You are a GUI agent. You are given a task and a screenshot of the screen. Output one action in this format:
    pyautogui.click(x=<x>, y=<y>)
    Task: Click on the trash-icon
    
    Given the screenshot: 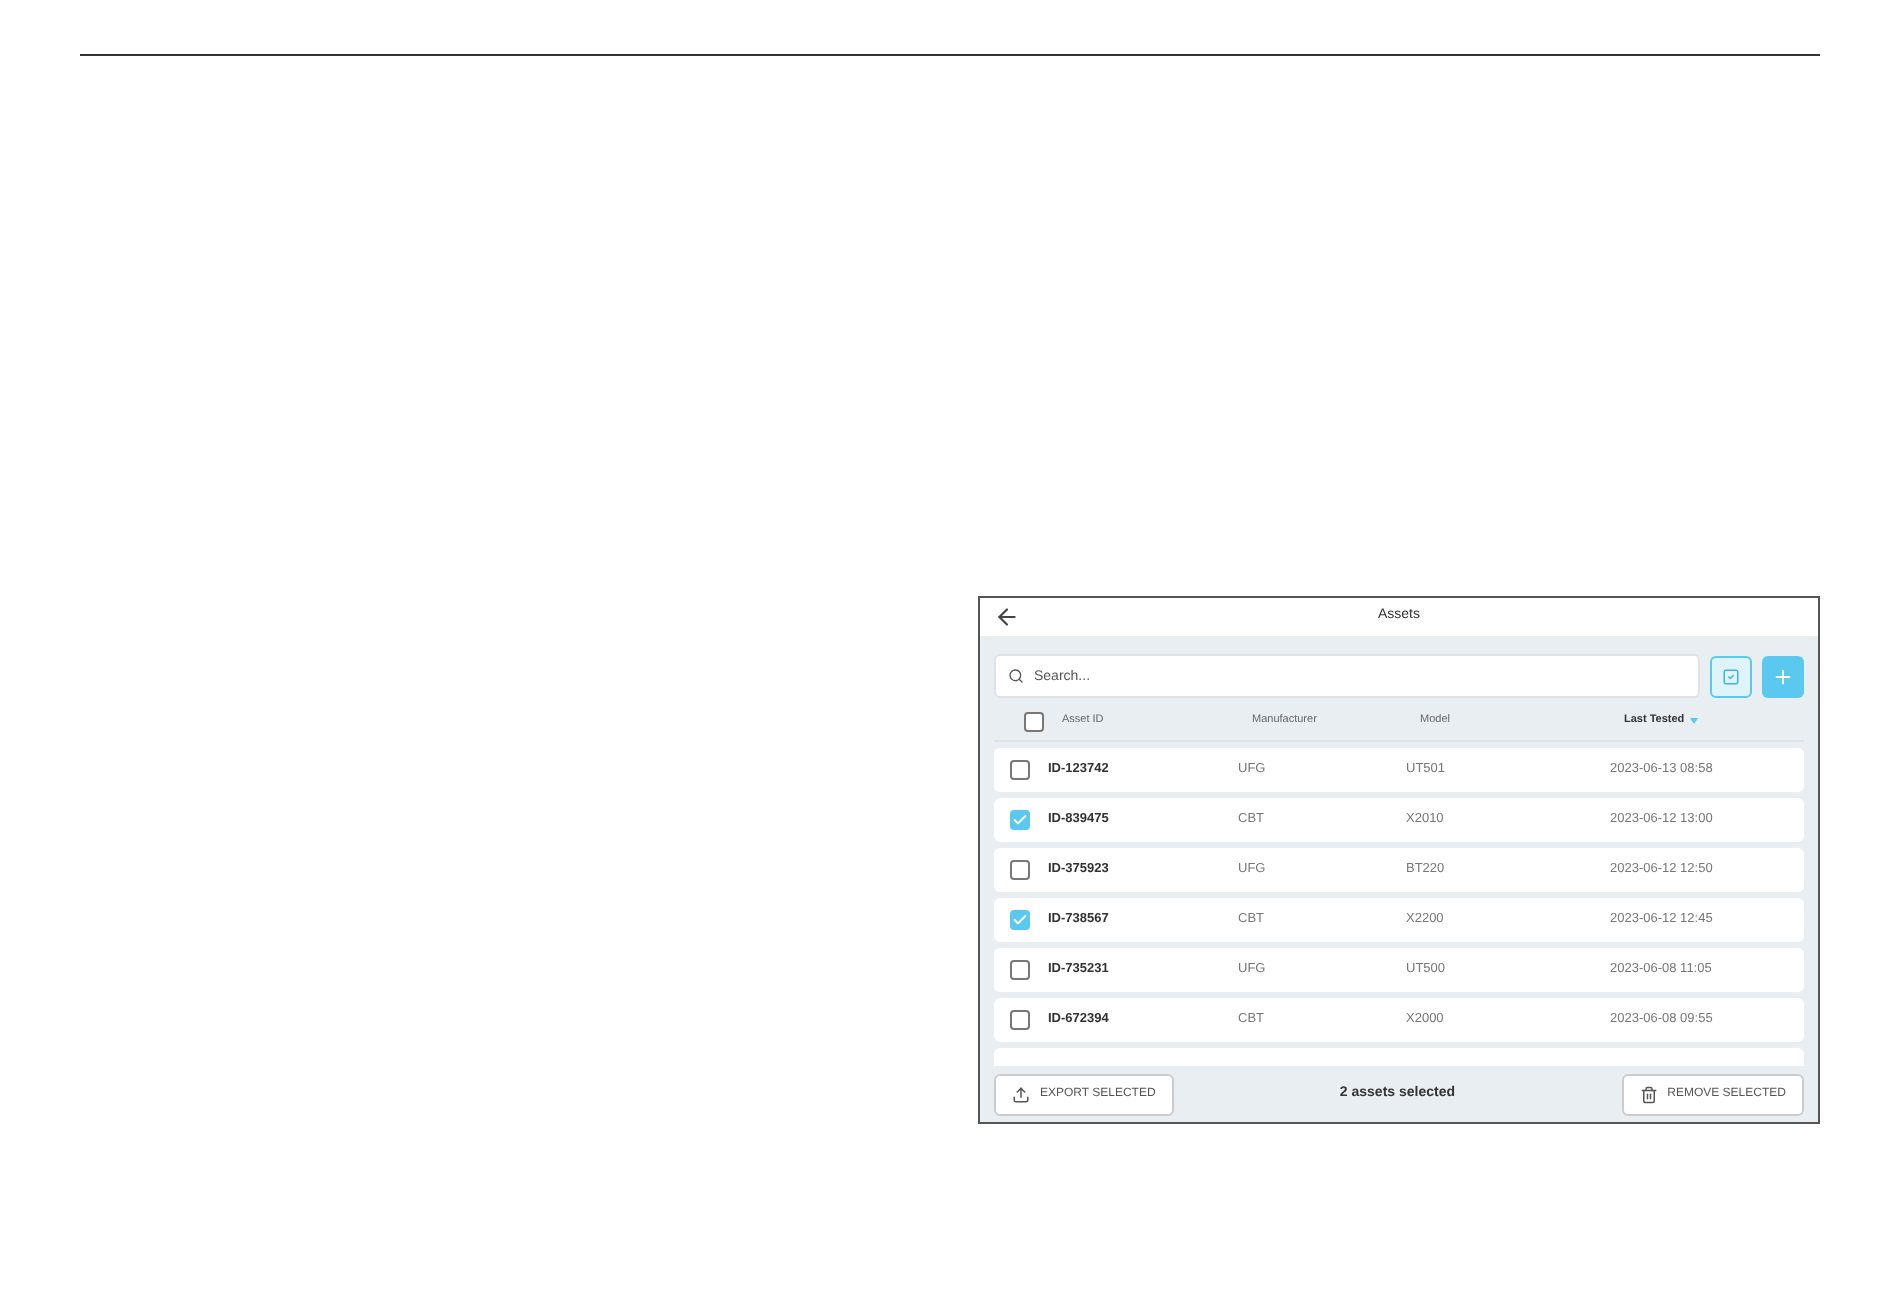 What is the action you would take?
    pyautogui.click(x=1648, y=1094)
    